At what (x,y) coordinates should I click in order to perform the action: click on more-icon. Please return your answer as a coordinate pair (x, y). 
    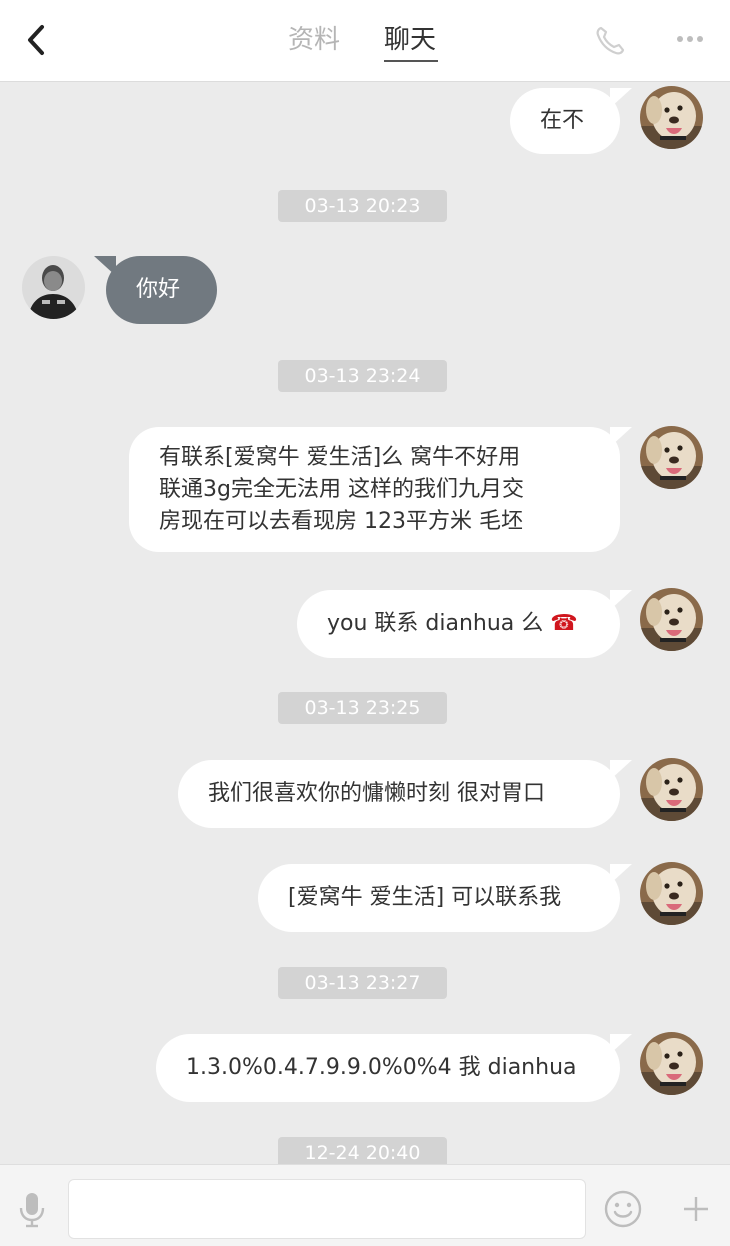
    Looking at the image, I should click on (690, 39).